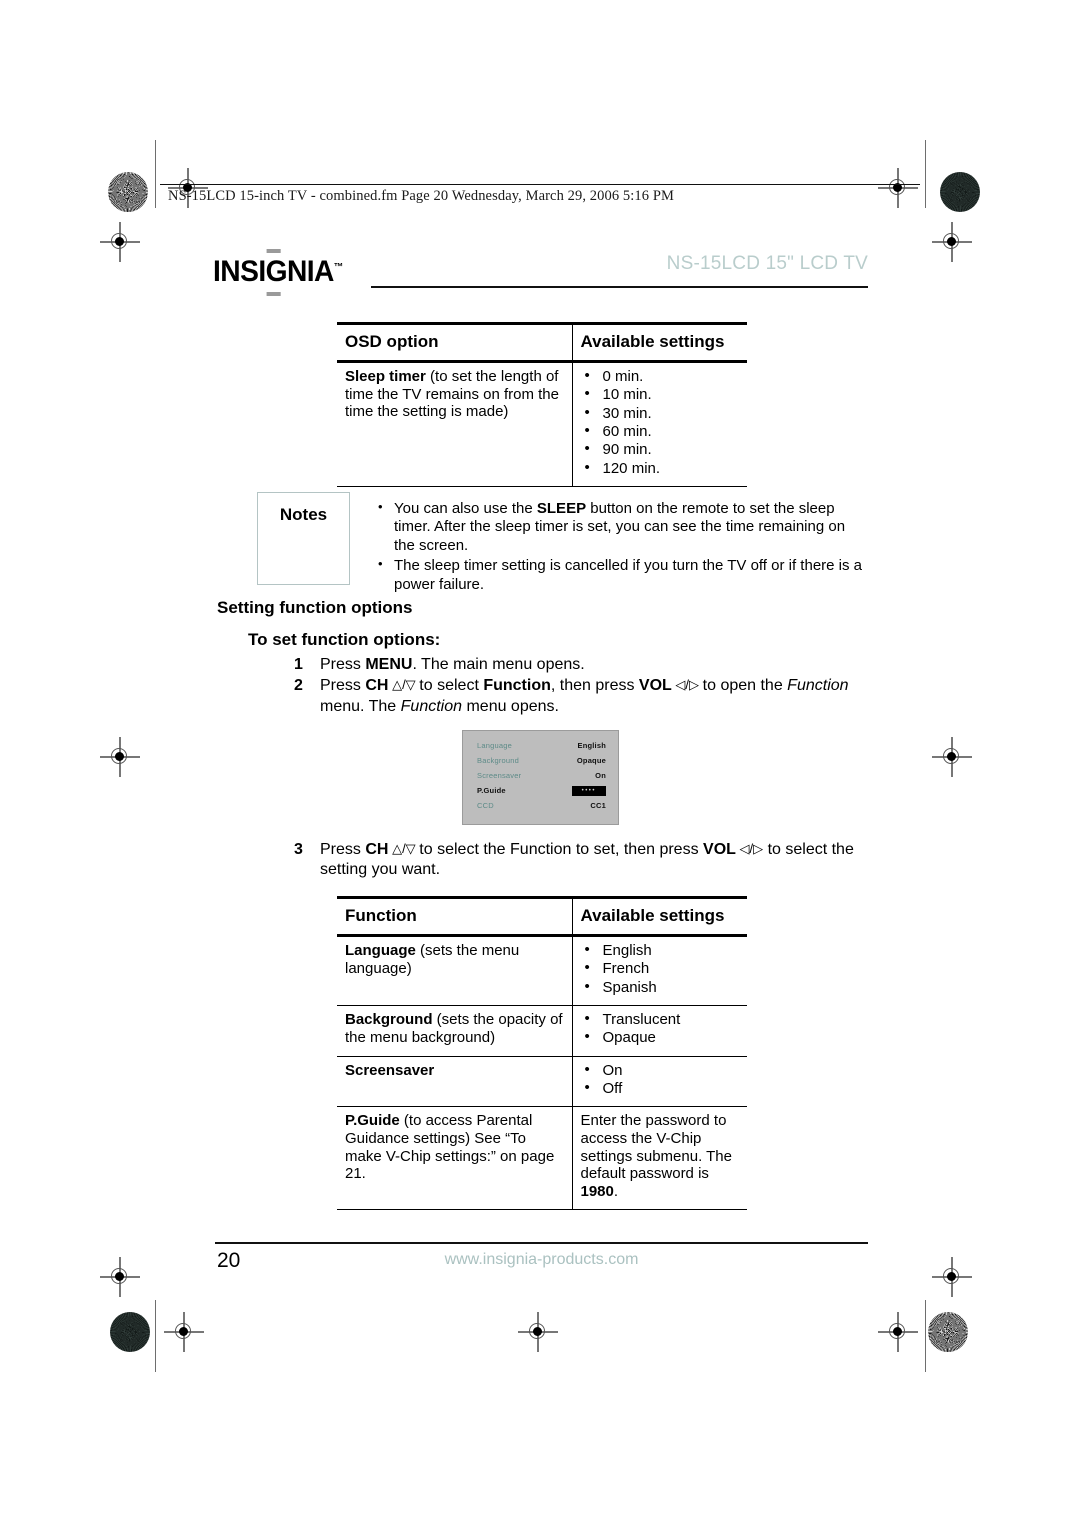  I want to click on list-item: On, so click(662, 1070).